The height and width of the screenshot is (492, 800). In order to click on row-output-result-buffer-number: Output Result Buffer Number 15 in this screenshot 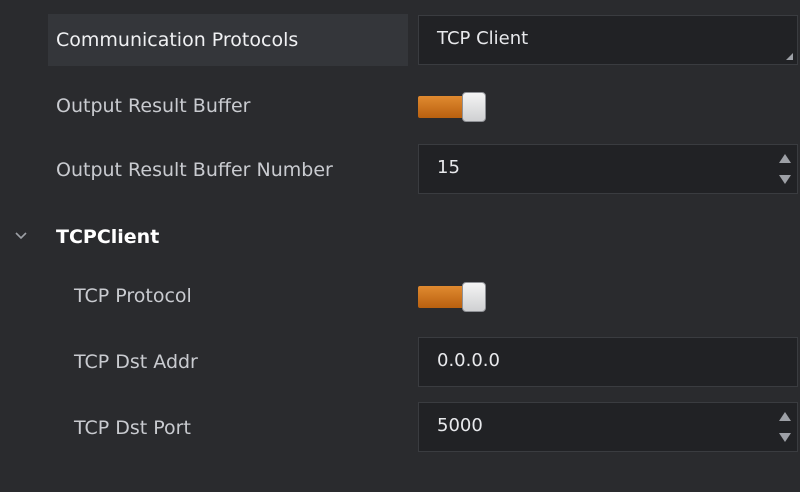, I will do `click(400, 170)`.